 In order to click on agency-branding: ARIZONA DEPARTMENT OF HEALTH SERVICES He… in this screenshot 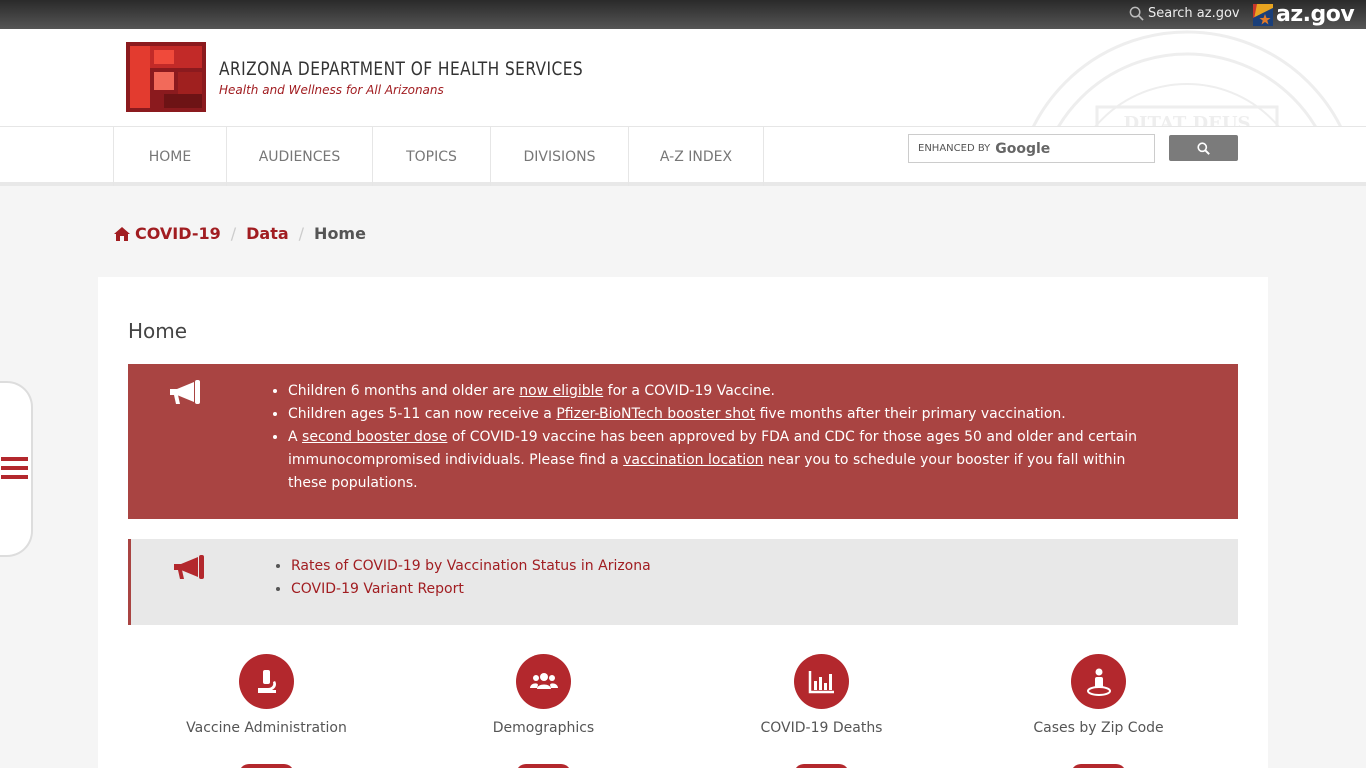, I will do `click(421, 77)`.